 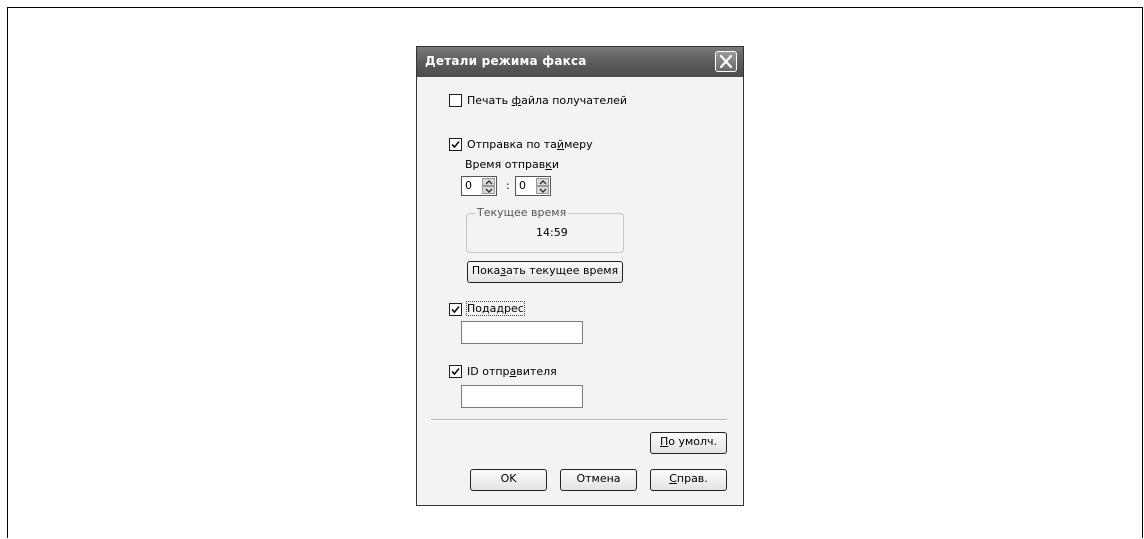 I want to click on label-accel: к, so click(x=548, y=164).